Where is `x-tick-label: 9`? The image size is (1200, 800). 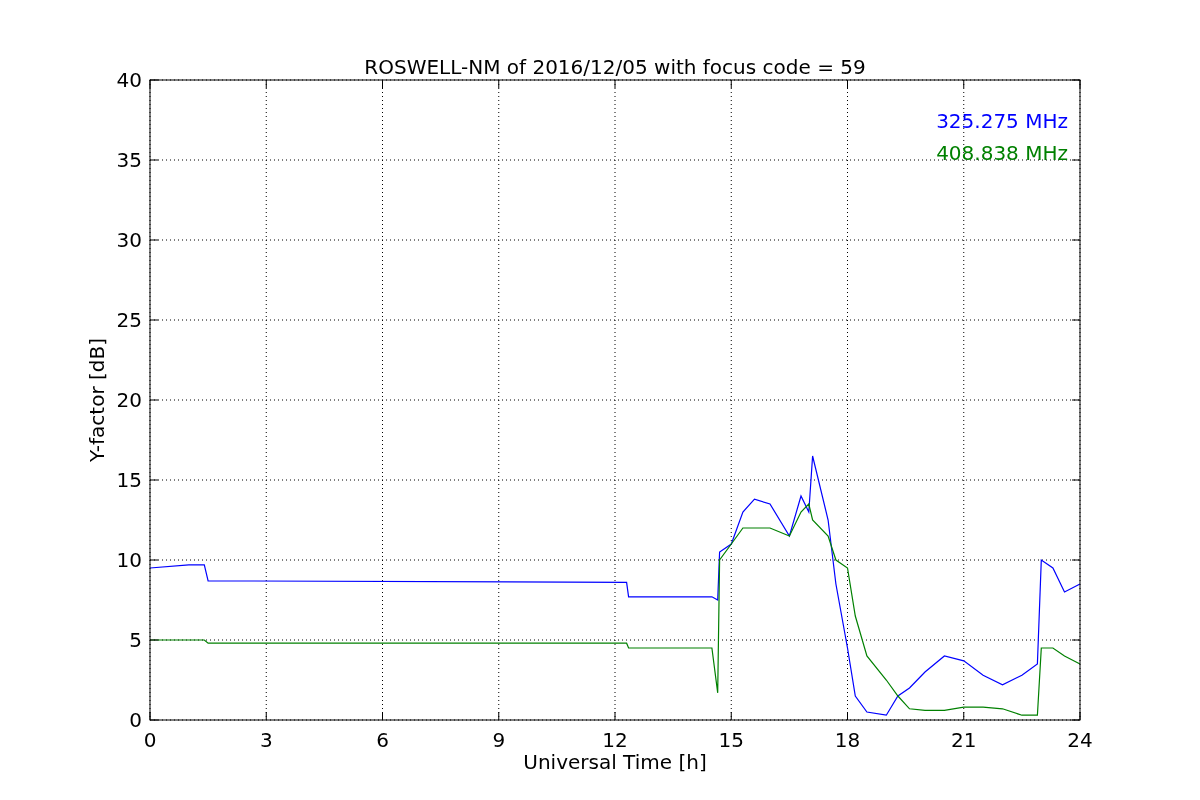 x-tick-label: 9 is located at coordinates (499, 740).